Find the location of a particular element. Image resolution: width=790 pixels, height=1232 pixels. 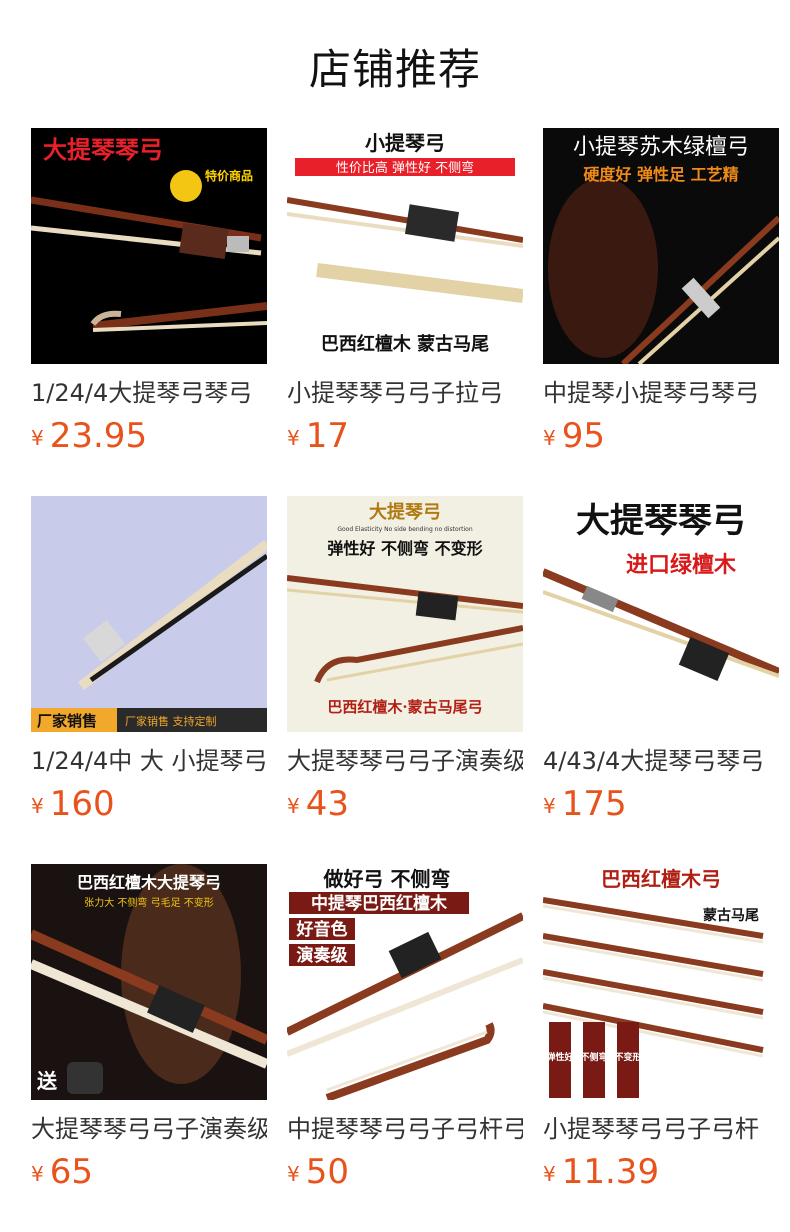

product-price: 175 is located at coordinates (594, 804).